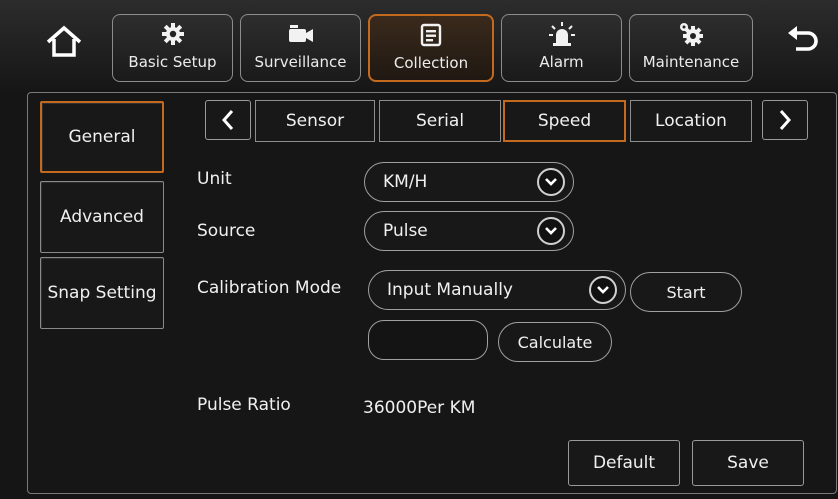  I want to click on sub-tab-label: Sensor, so click(315, 121).